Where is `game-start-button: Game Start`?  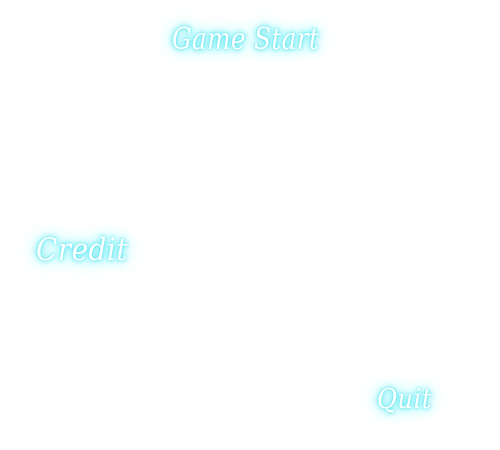
game-start-button: Game Start is located at coordinates (245, 39).